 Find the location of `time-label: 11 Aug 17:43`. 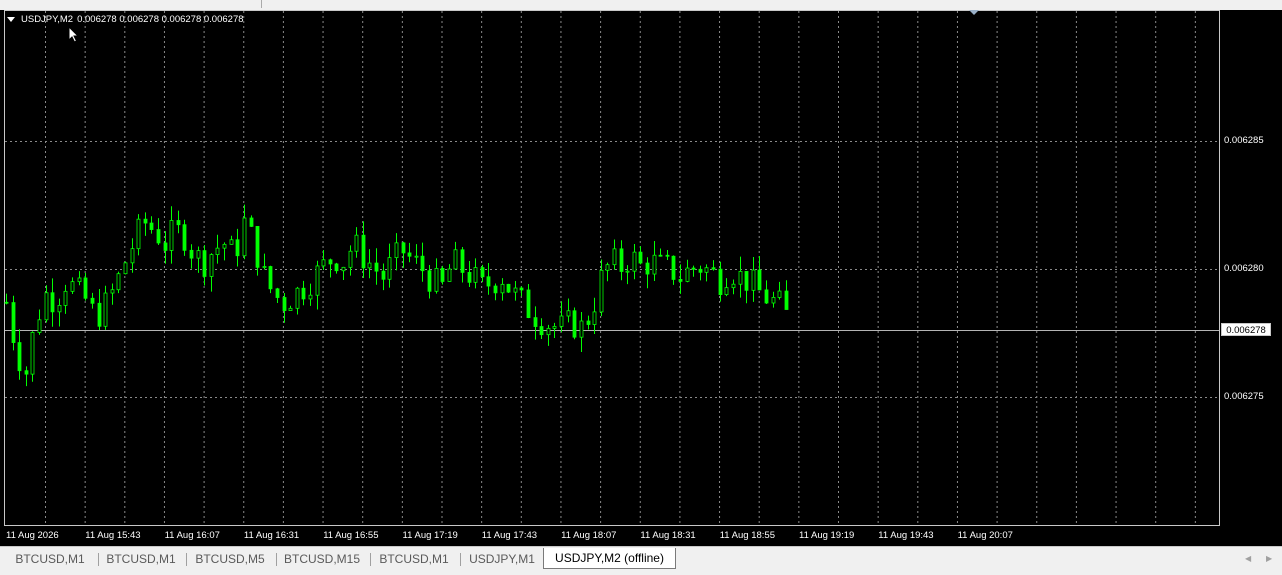

time-label: 11 Aug 17:43 is located at coordinates (509, 535).